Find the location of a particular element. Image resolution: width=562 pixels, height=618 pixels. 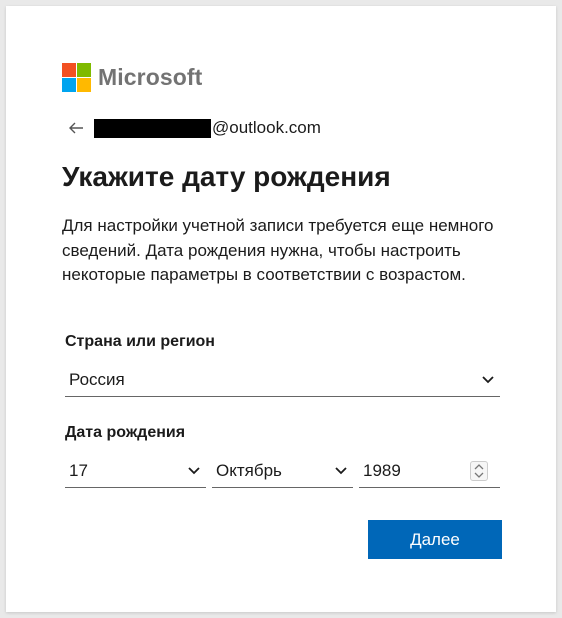

year-input-value: 1989 is located at coordinates (382, 470).